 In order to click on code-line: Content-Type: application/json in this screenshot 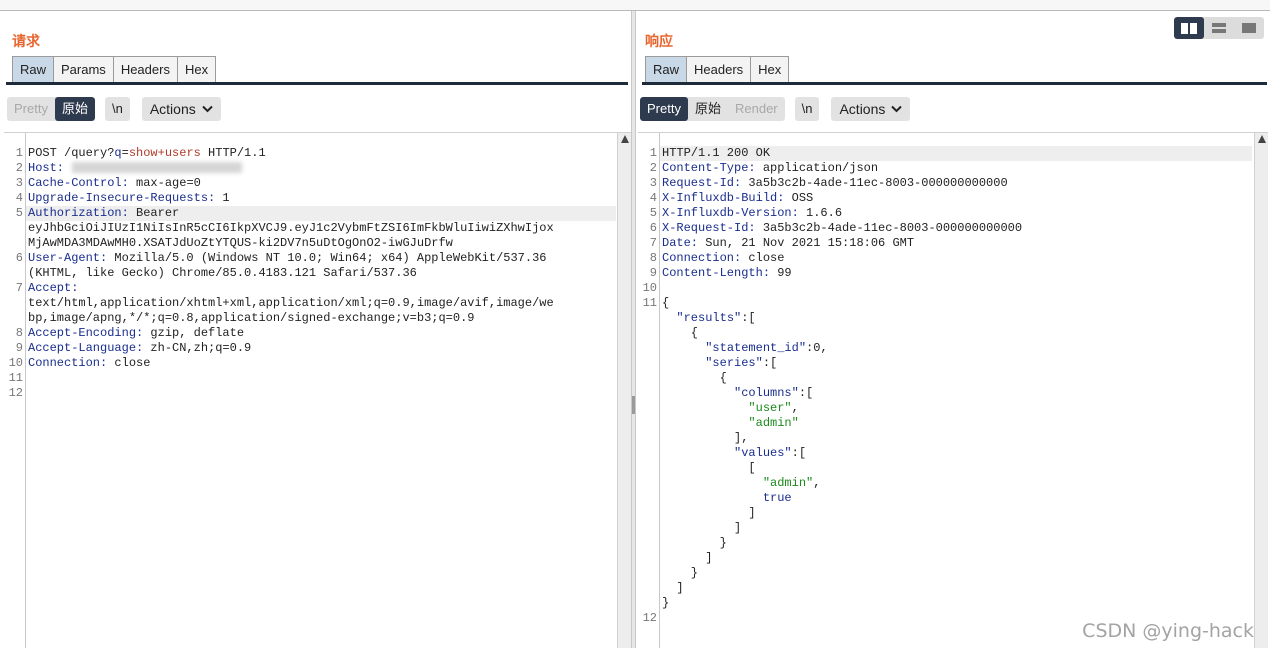, I will do `click(770, 168)`.